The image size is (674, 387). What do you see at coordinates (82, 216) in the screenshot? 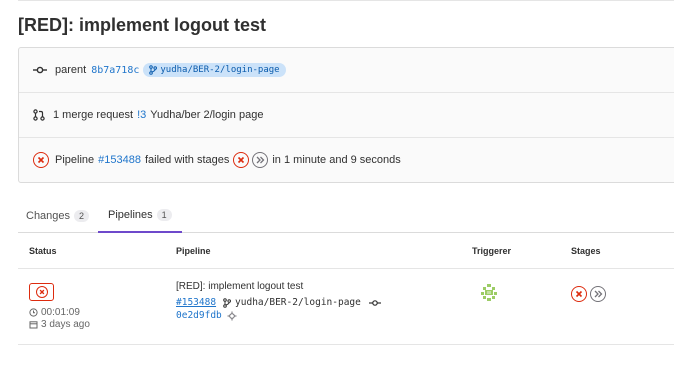
I see `tab-changes-count: 2` at bounding box center [82, 216].